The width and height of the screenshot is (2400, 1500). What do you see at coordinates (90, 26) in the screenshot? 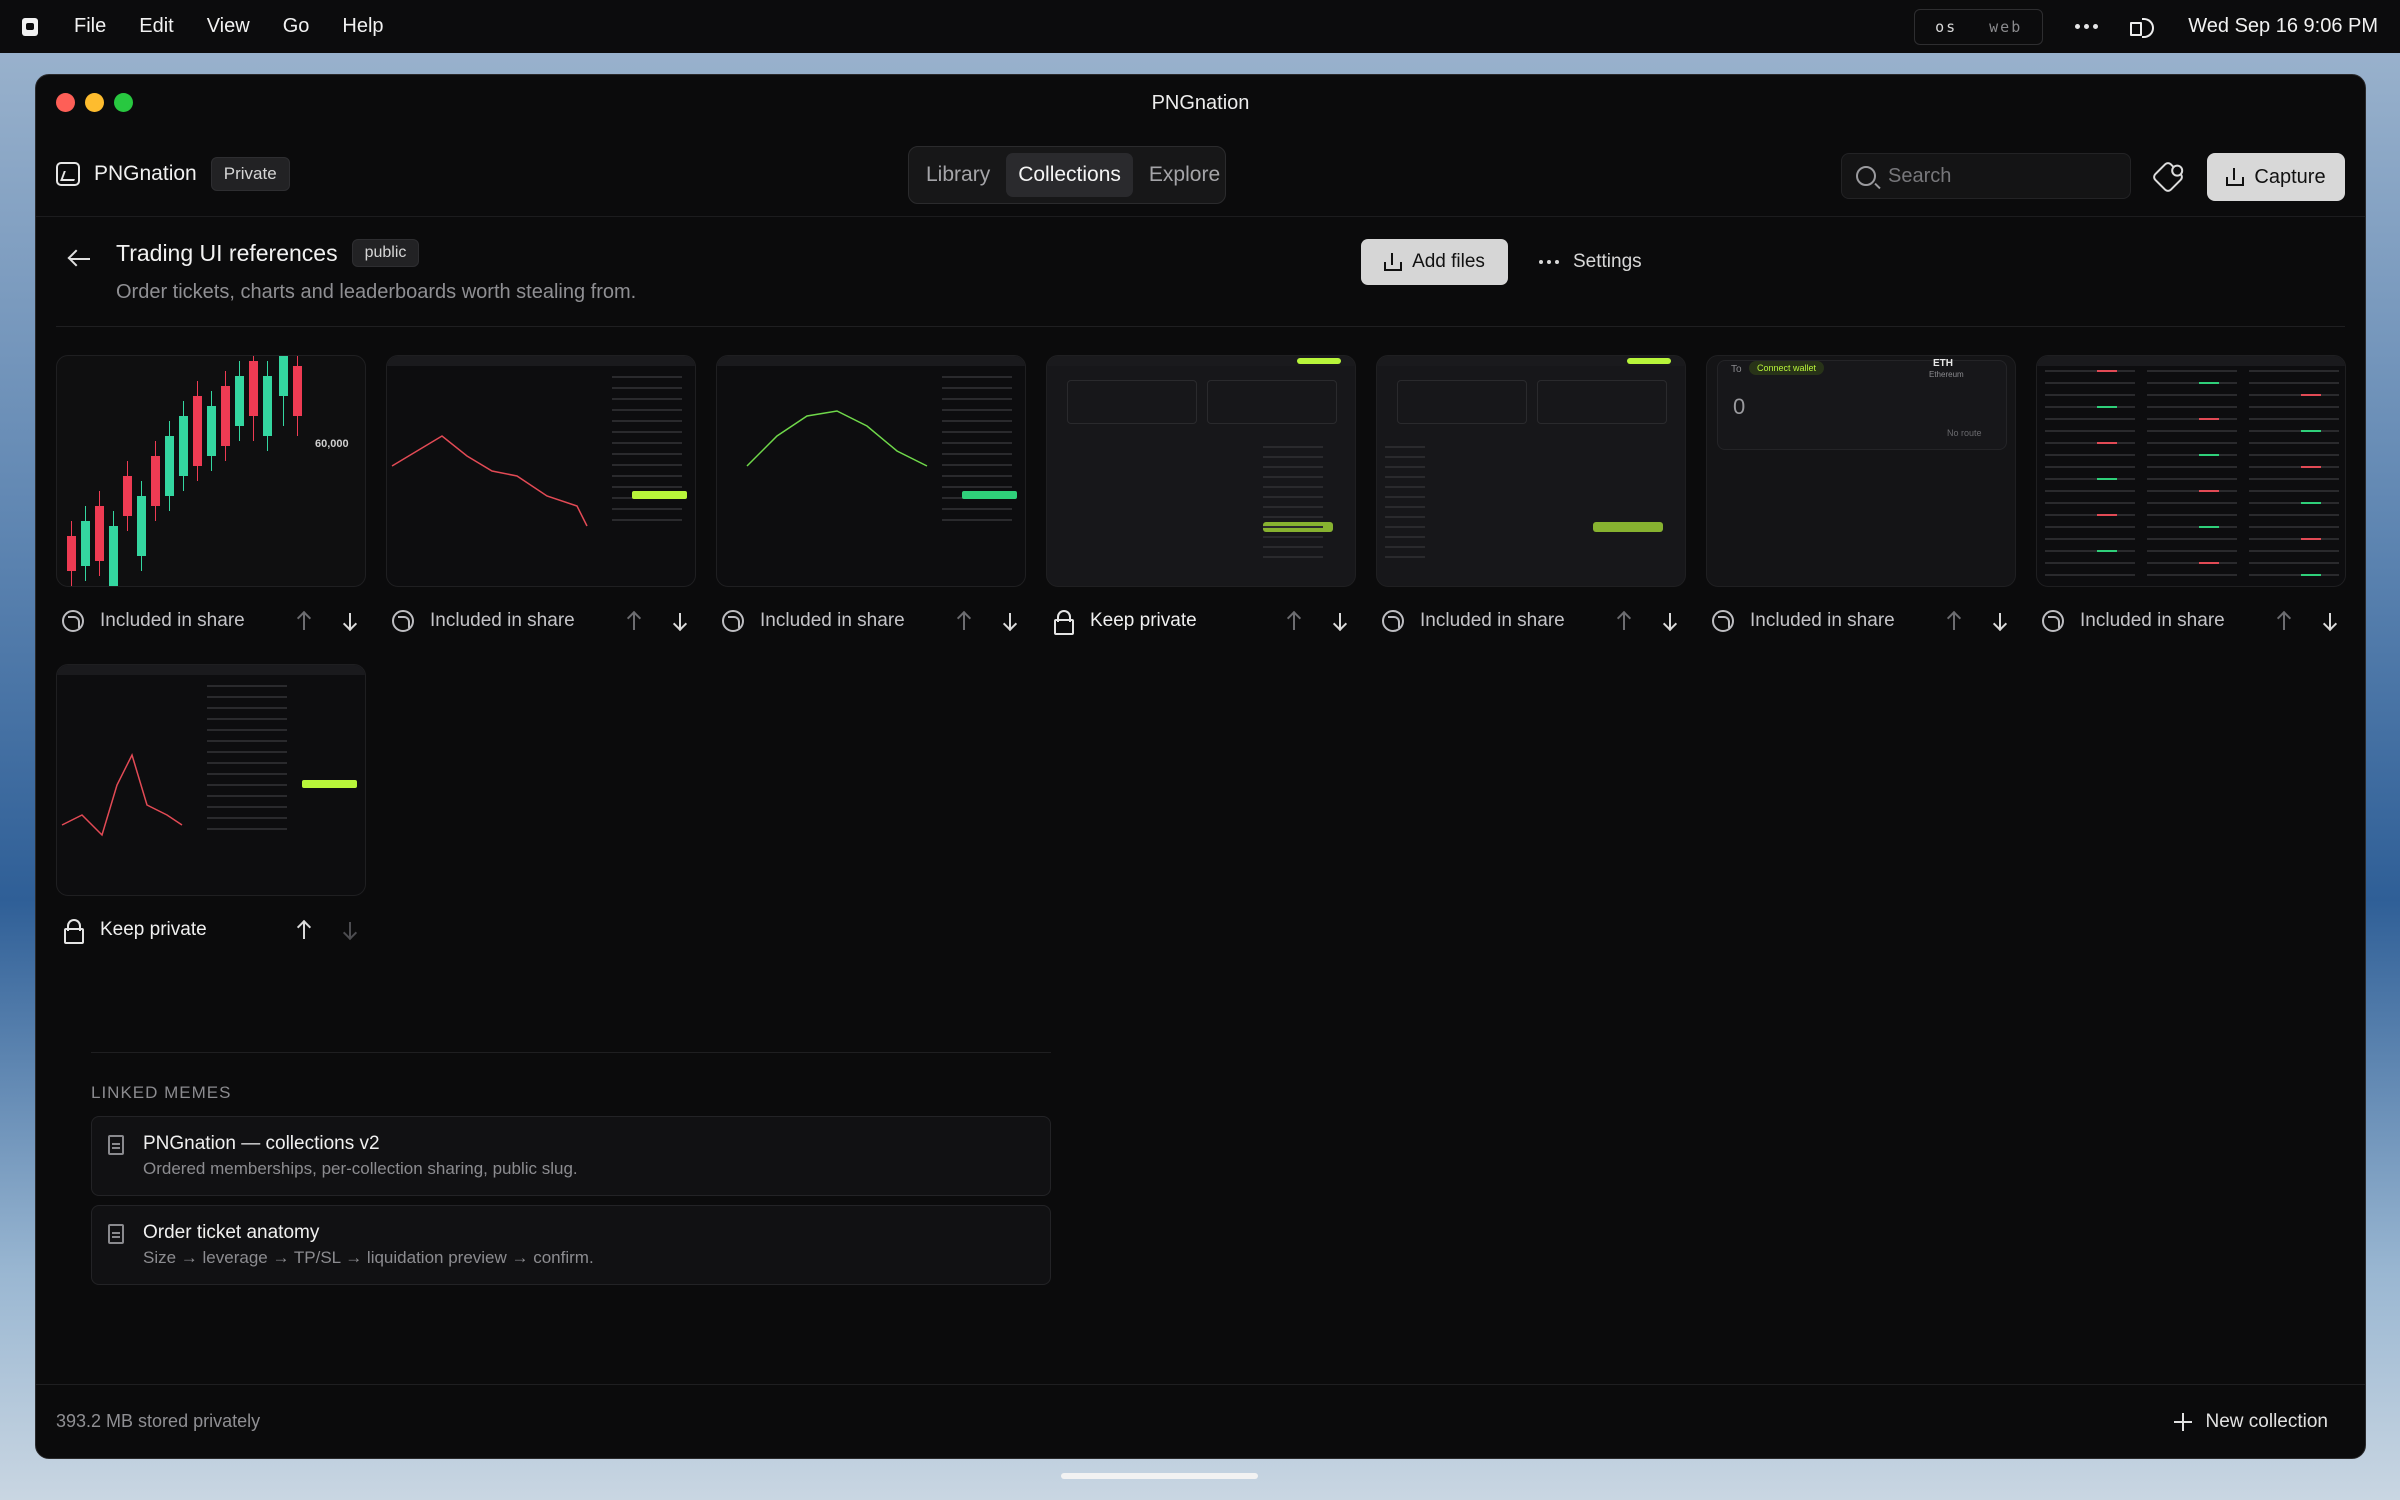
I see `menu-file: File` at bounding box center [90, 26].